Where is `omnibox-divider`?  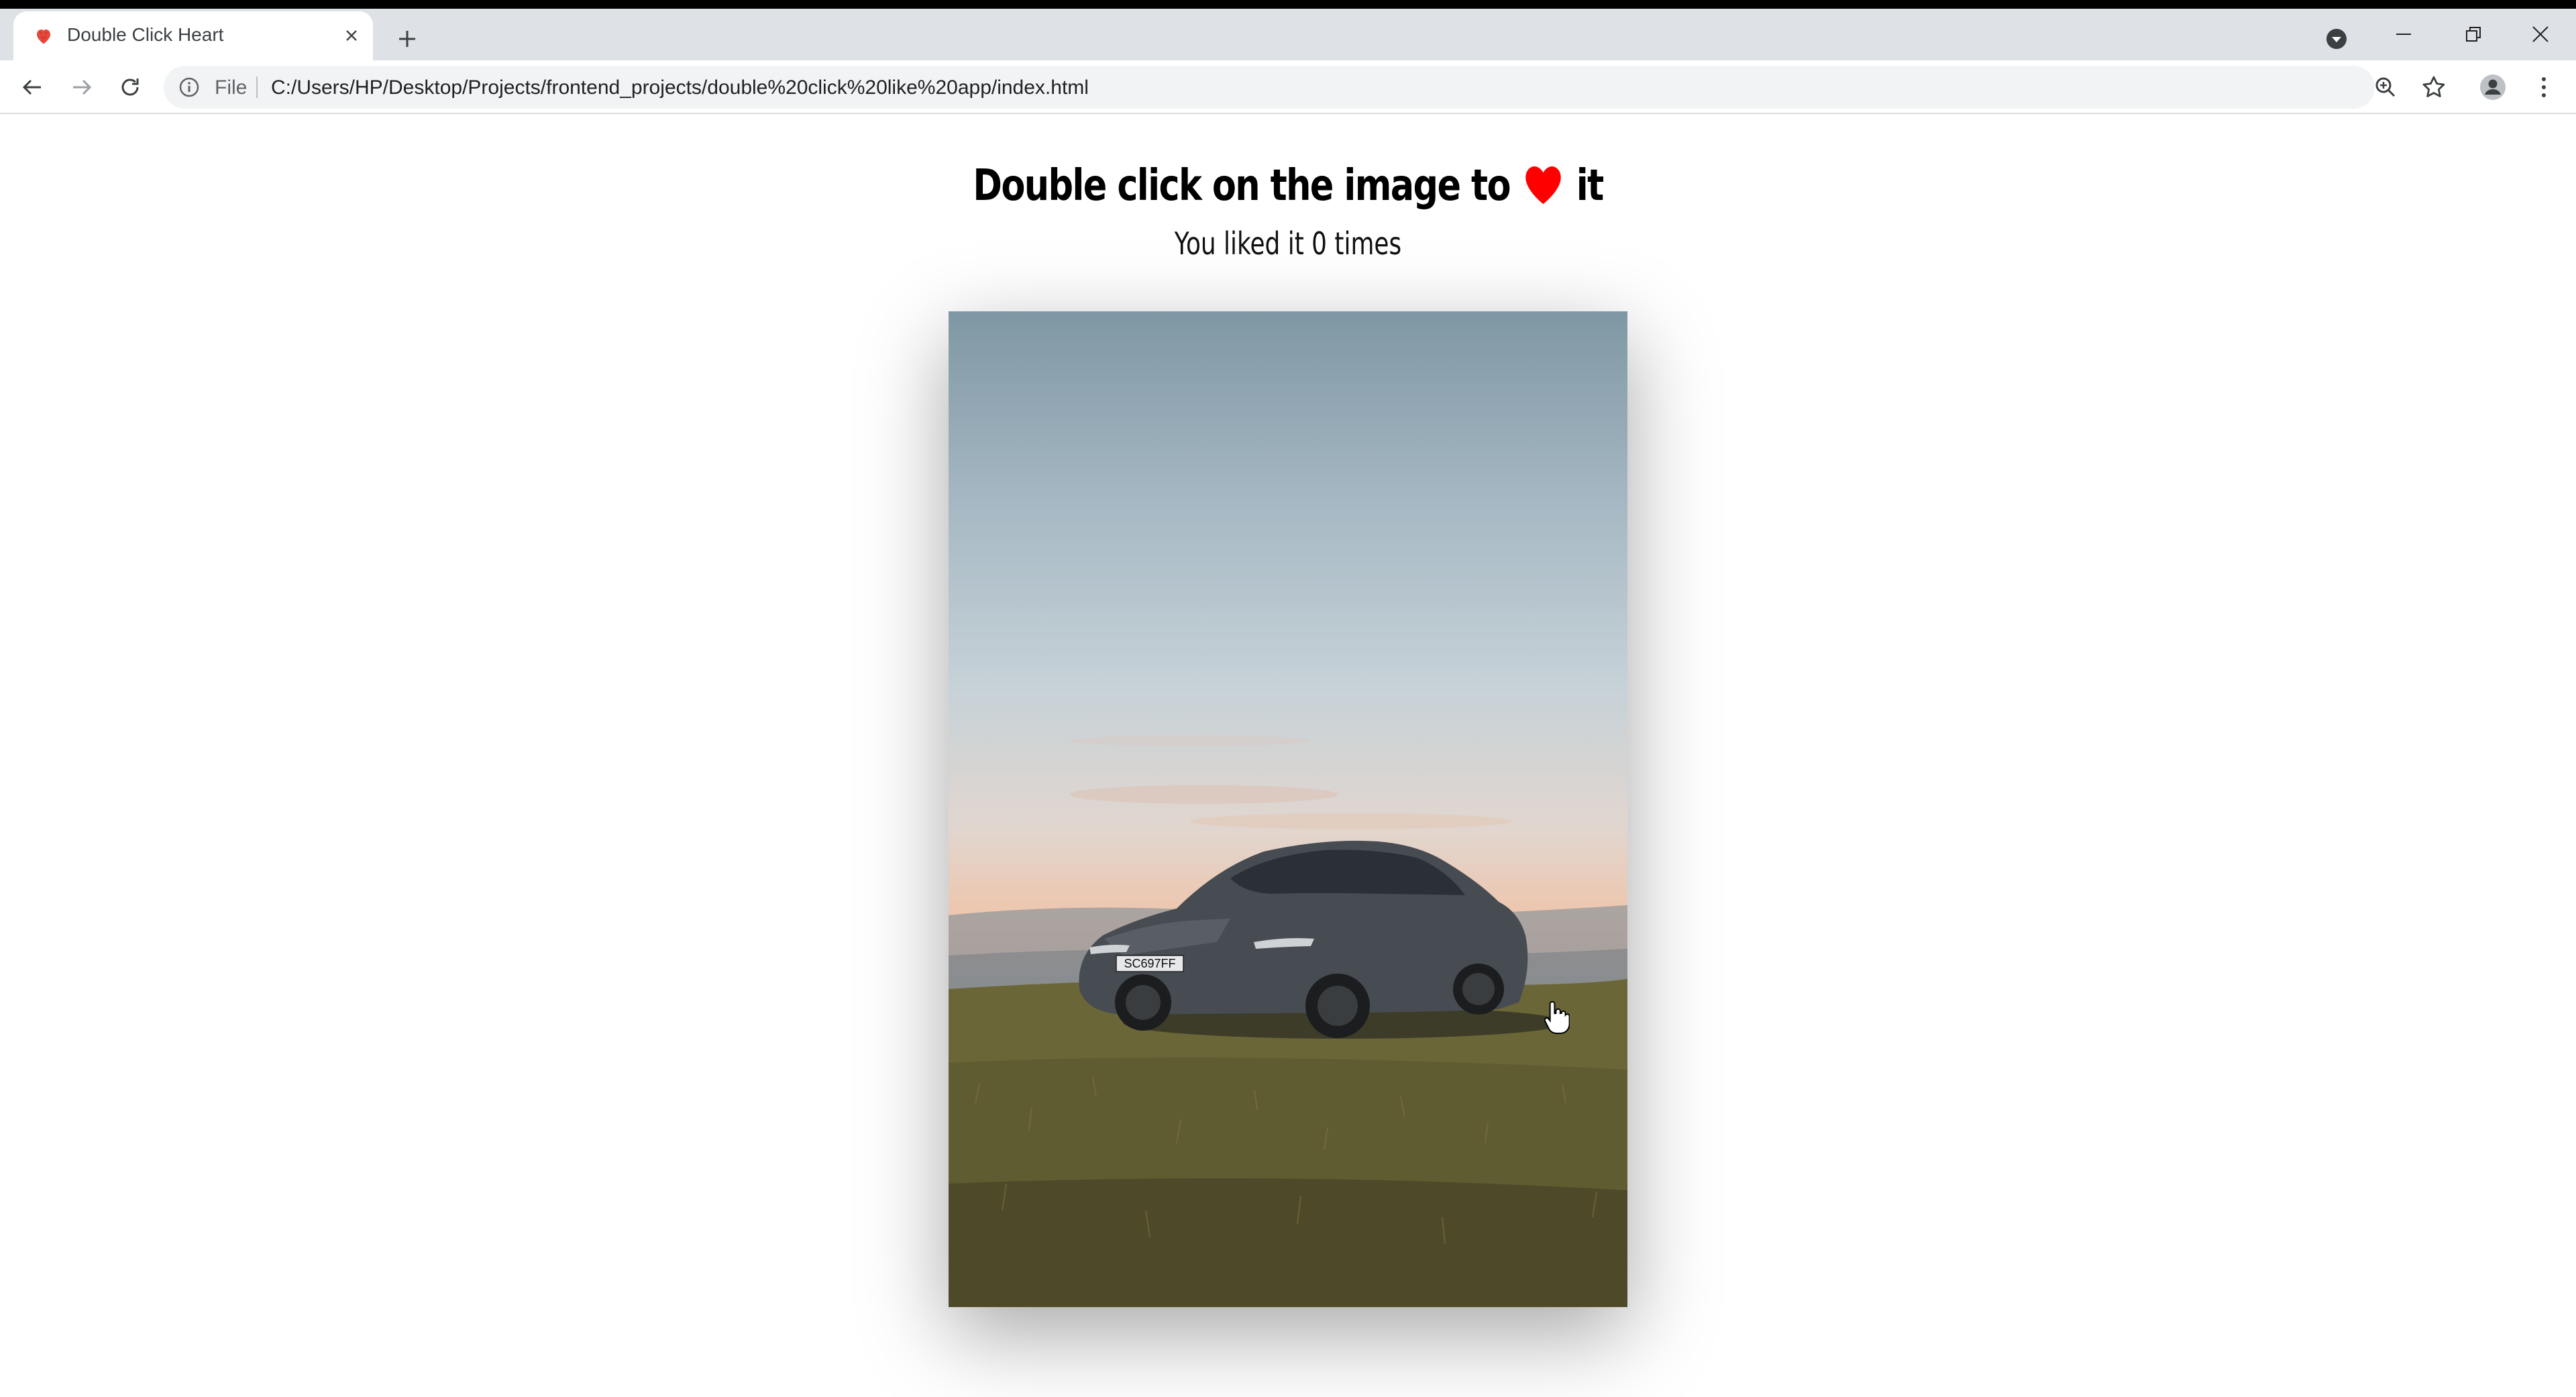
omnibox-divider is located at coordinates (257, 87).